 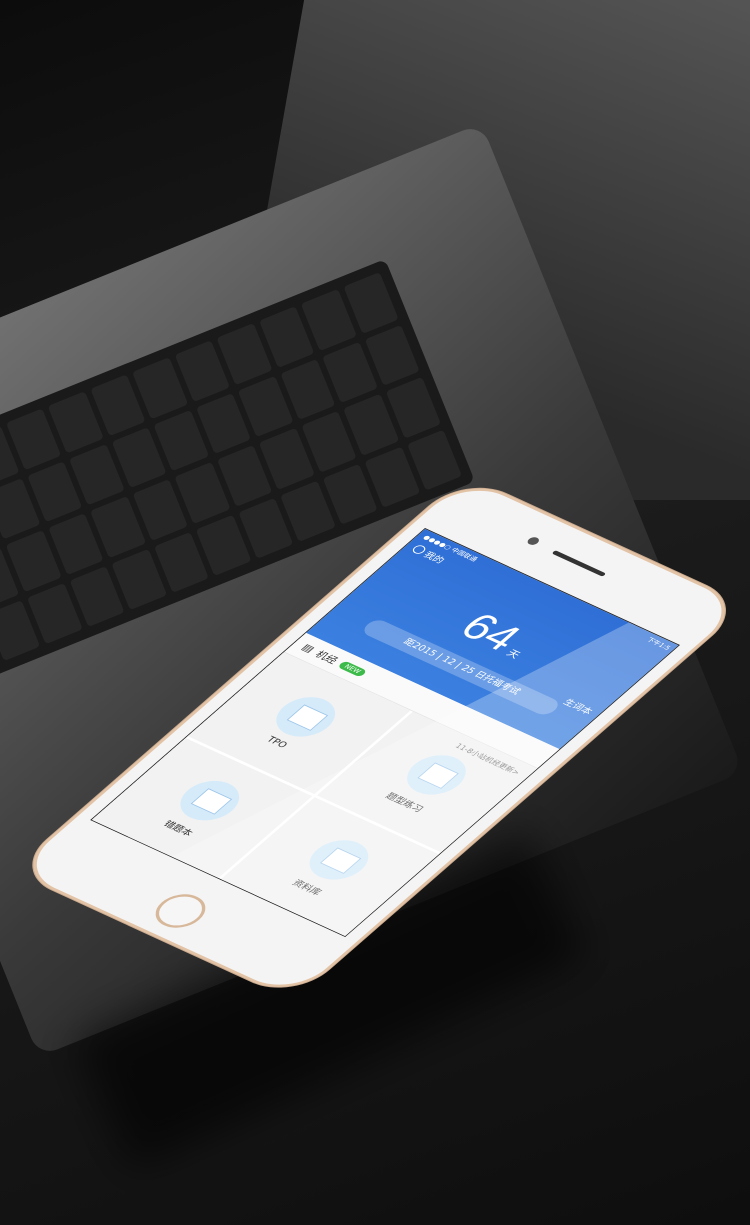 I want to click on section-title: 机经, so click(x=326, y=657).